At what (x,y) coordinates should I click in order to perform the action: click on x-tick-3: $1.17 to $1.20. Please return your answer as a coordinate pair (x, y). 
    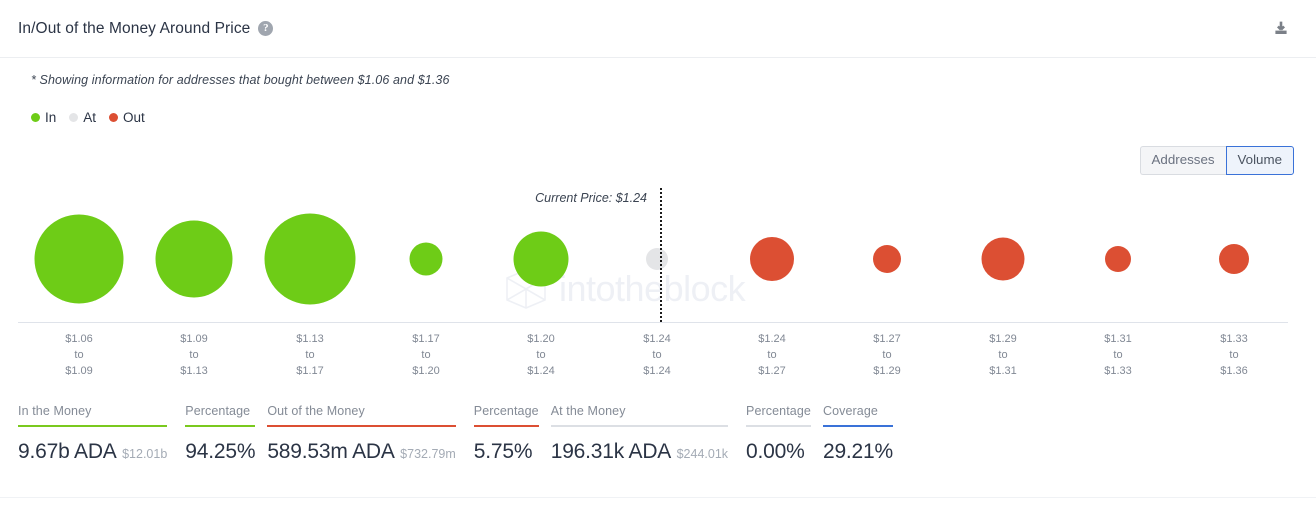
    Looking at the image, I should click on (426, 355).